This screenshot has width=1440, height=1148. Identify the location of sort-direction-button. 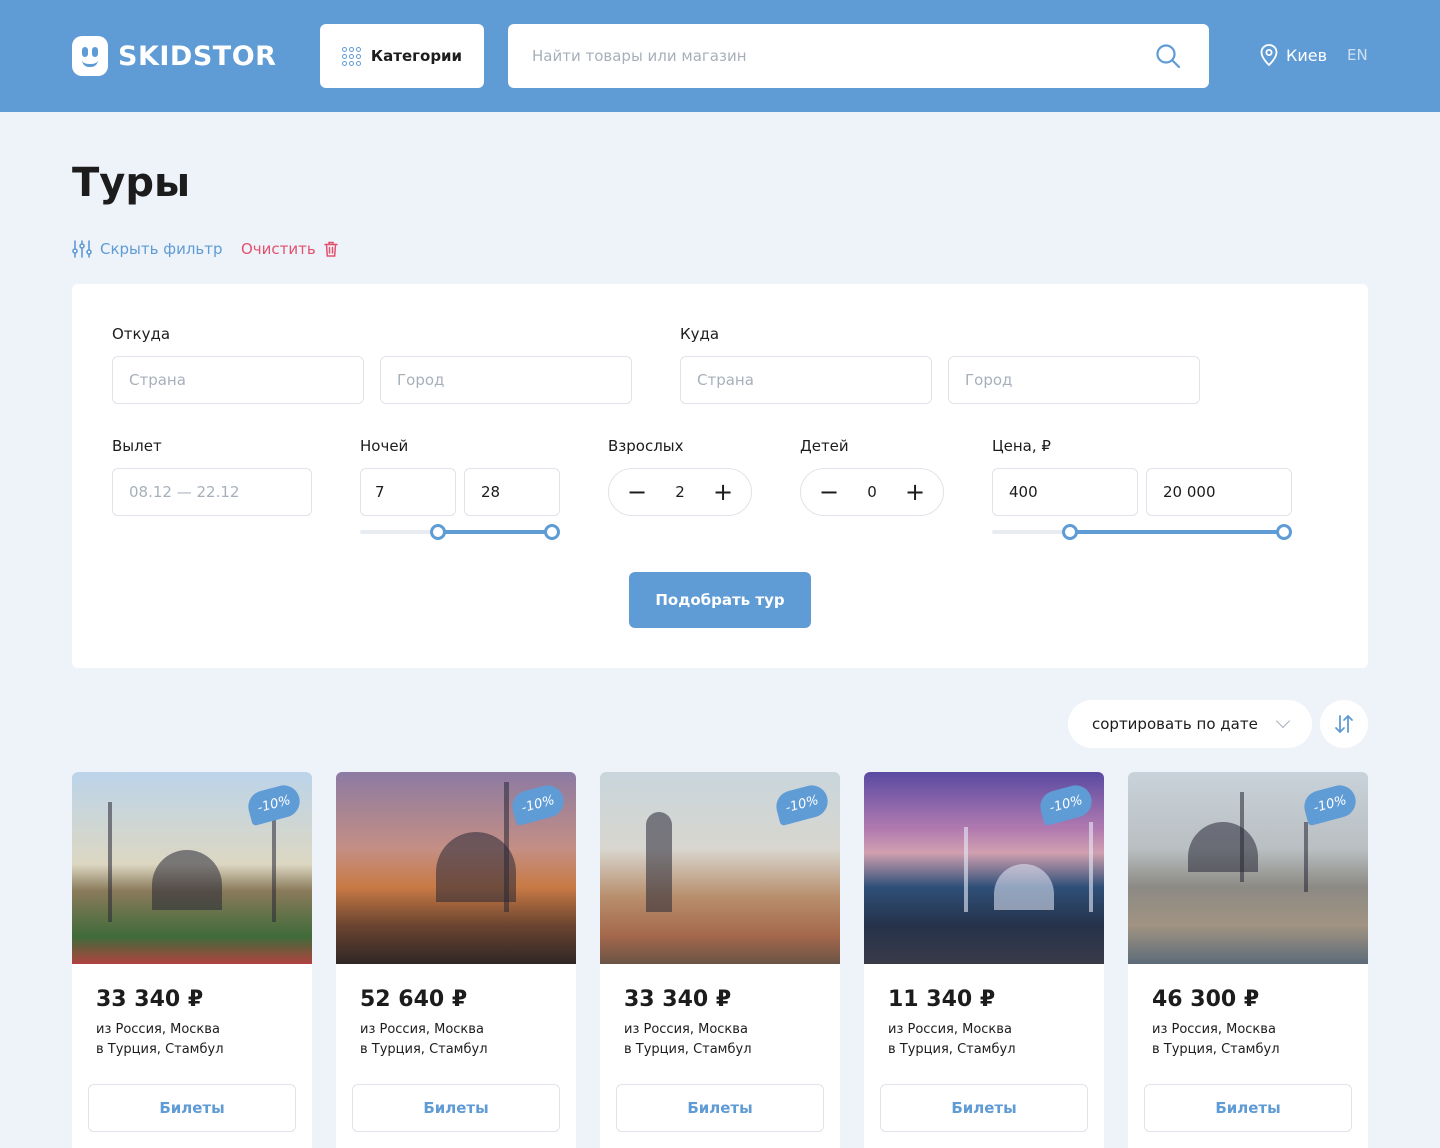
(1344, 724).